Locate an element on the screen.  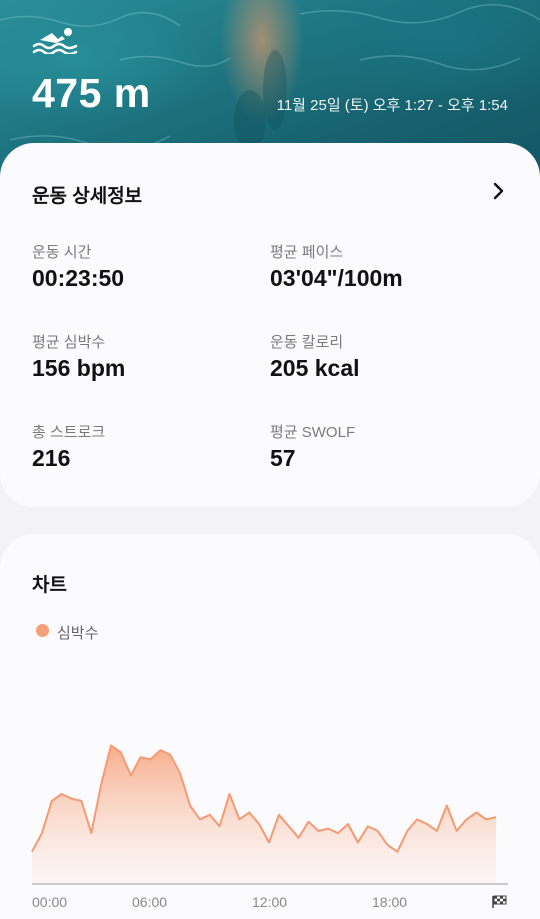
stat-duration-label: 운동 시간 is located at coordinates (62, 252).